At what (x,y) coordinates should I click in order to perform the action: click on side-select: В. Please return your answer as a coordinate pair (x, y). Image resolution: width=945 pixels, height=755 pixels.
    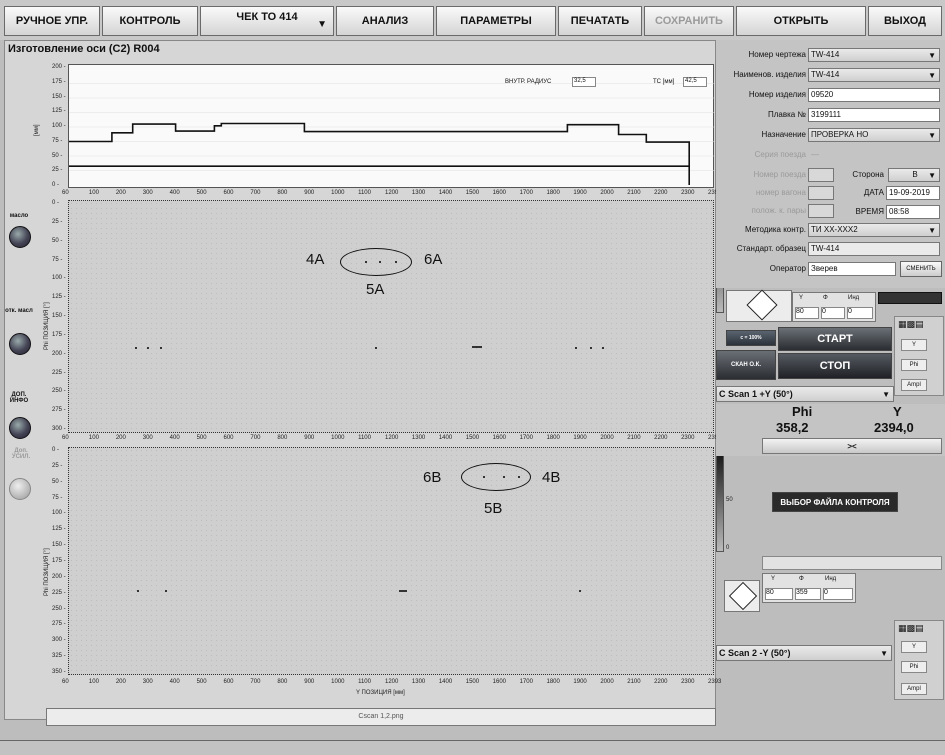
    Looking at the image, I should click on (914, 175).